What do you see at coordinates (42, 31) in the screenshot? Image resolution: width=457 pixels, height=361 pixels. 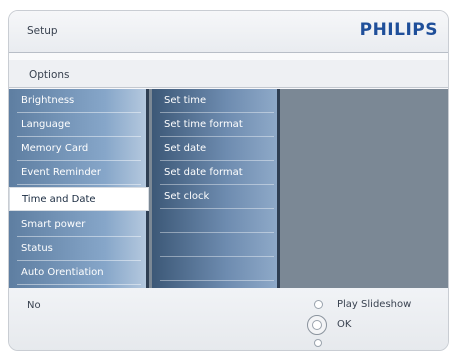 I see `page-title: Setup` at bounding box center [42, 31].